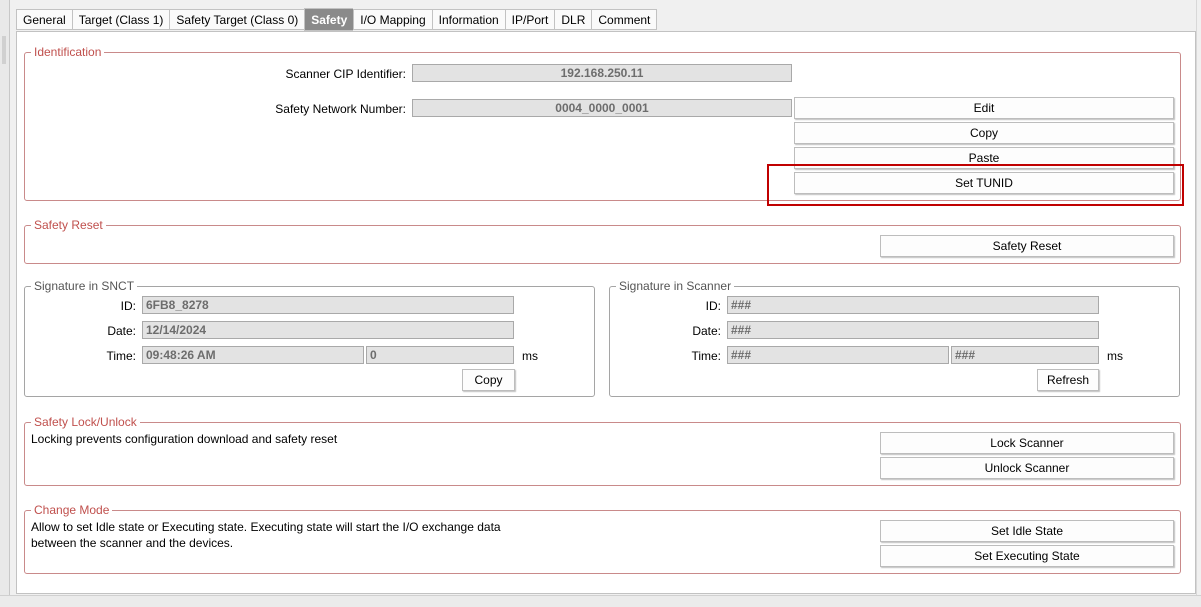 The image size is (1201, 607). Describe the element at coordinates (84, 286) in the screenshot. I see `signature-snct-title: Signature in SNCT` at that location.